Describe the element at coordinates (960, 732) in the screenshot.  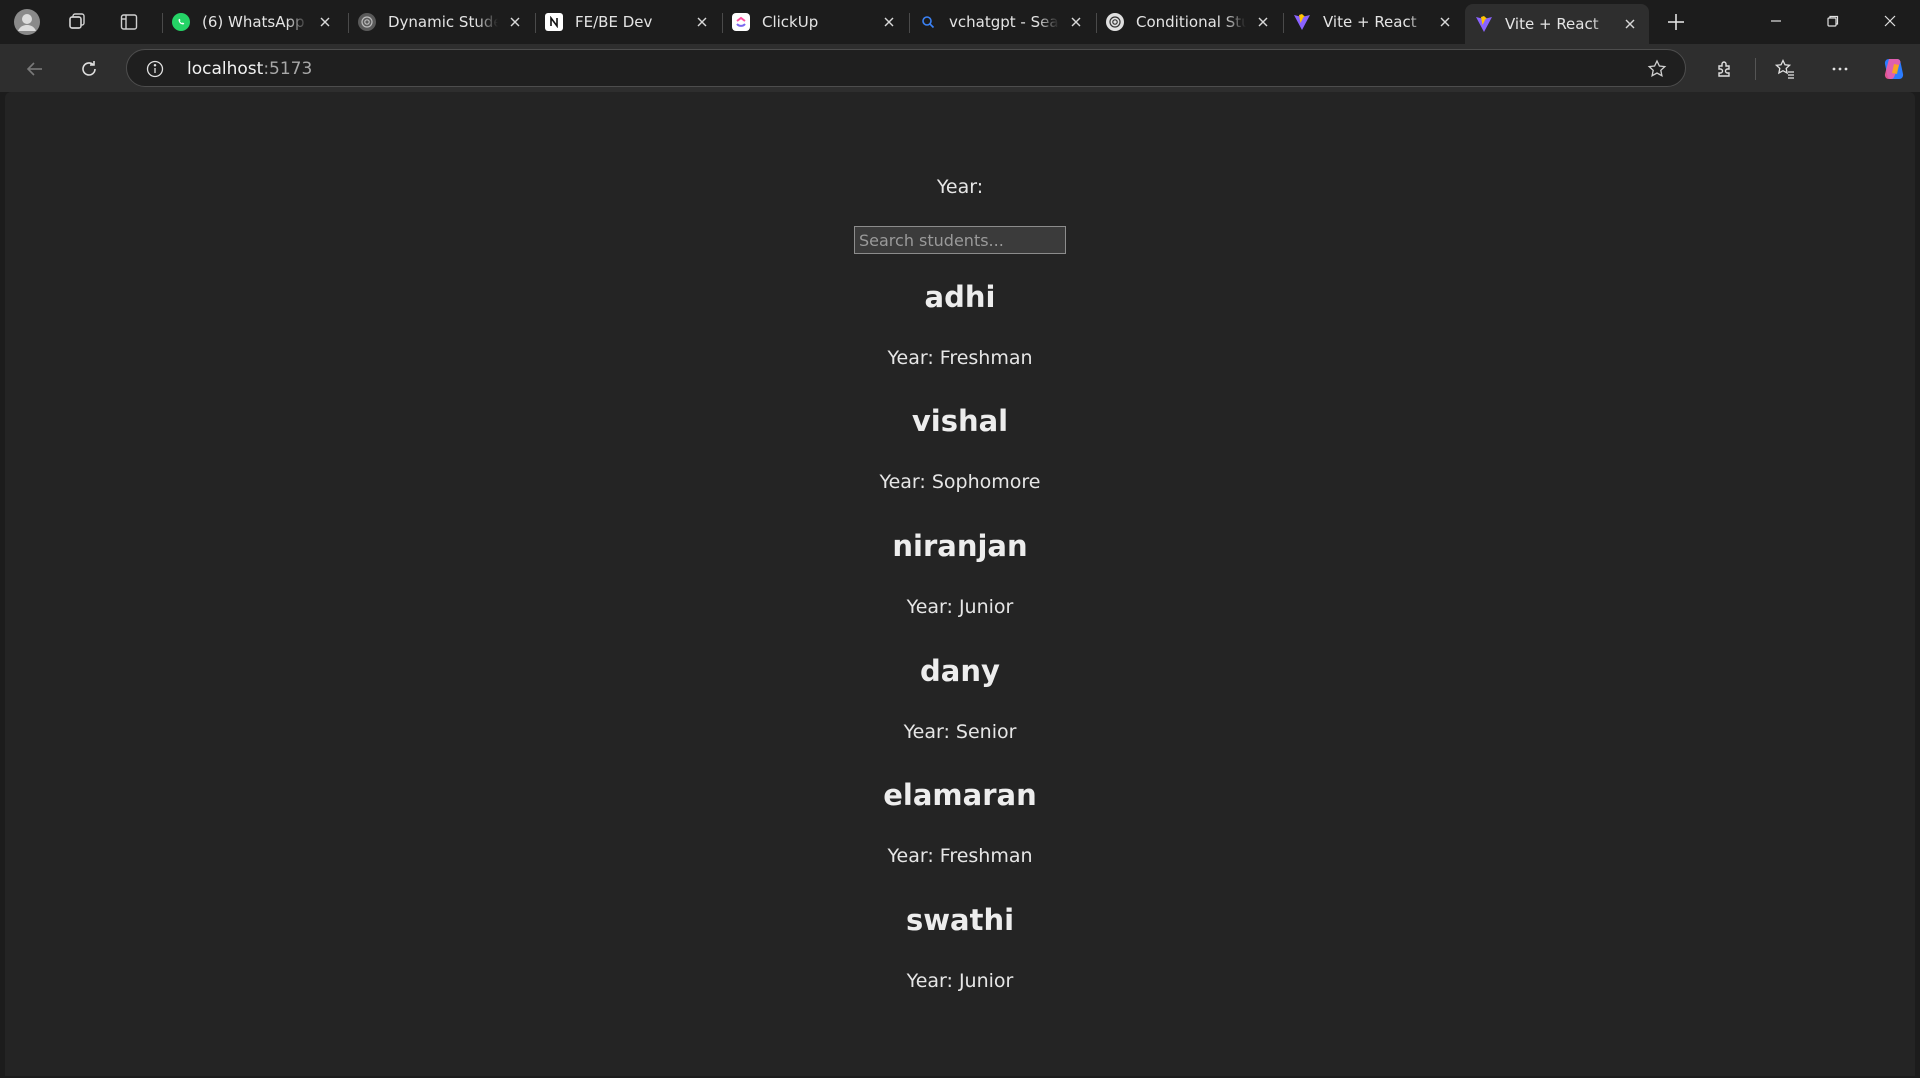
I see `student-year: Year: Senior` at that location.